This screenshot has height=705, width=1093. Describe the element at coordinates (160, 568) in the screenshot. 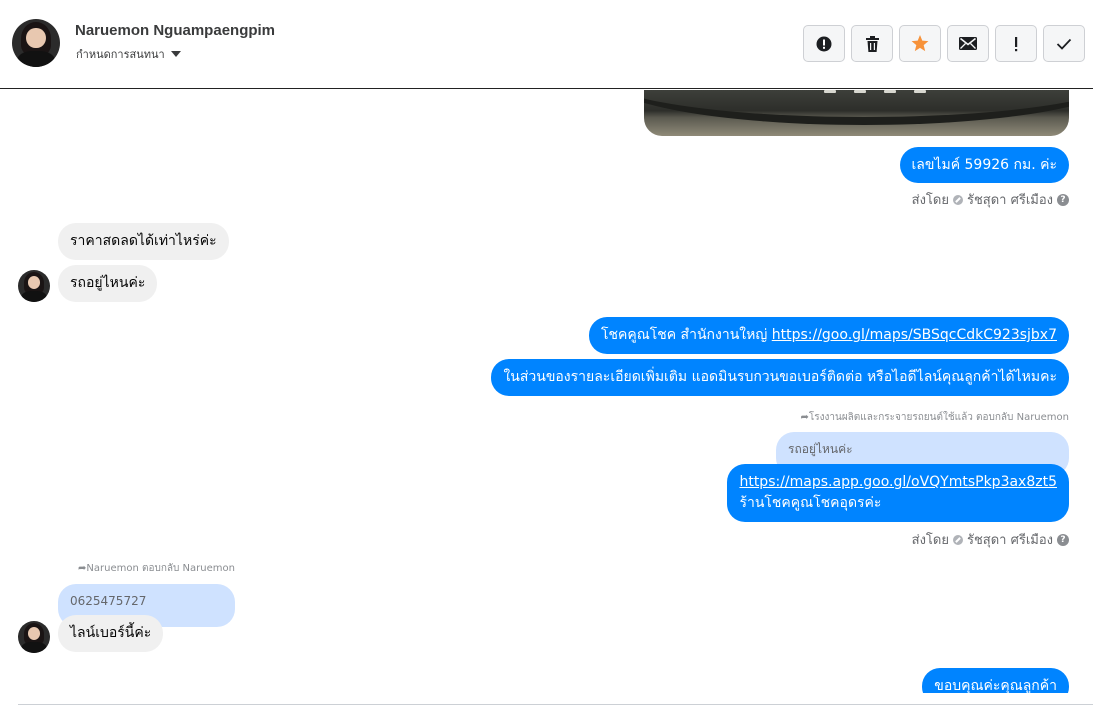

I see `reply-meta-text: Naruemon ตอบกลับ Naruemon` at that location.